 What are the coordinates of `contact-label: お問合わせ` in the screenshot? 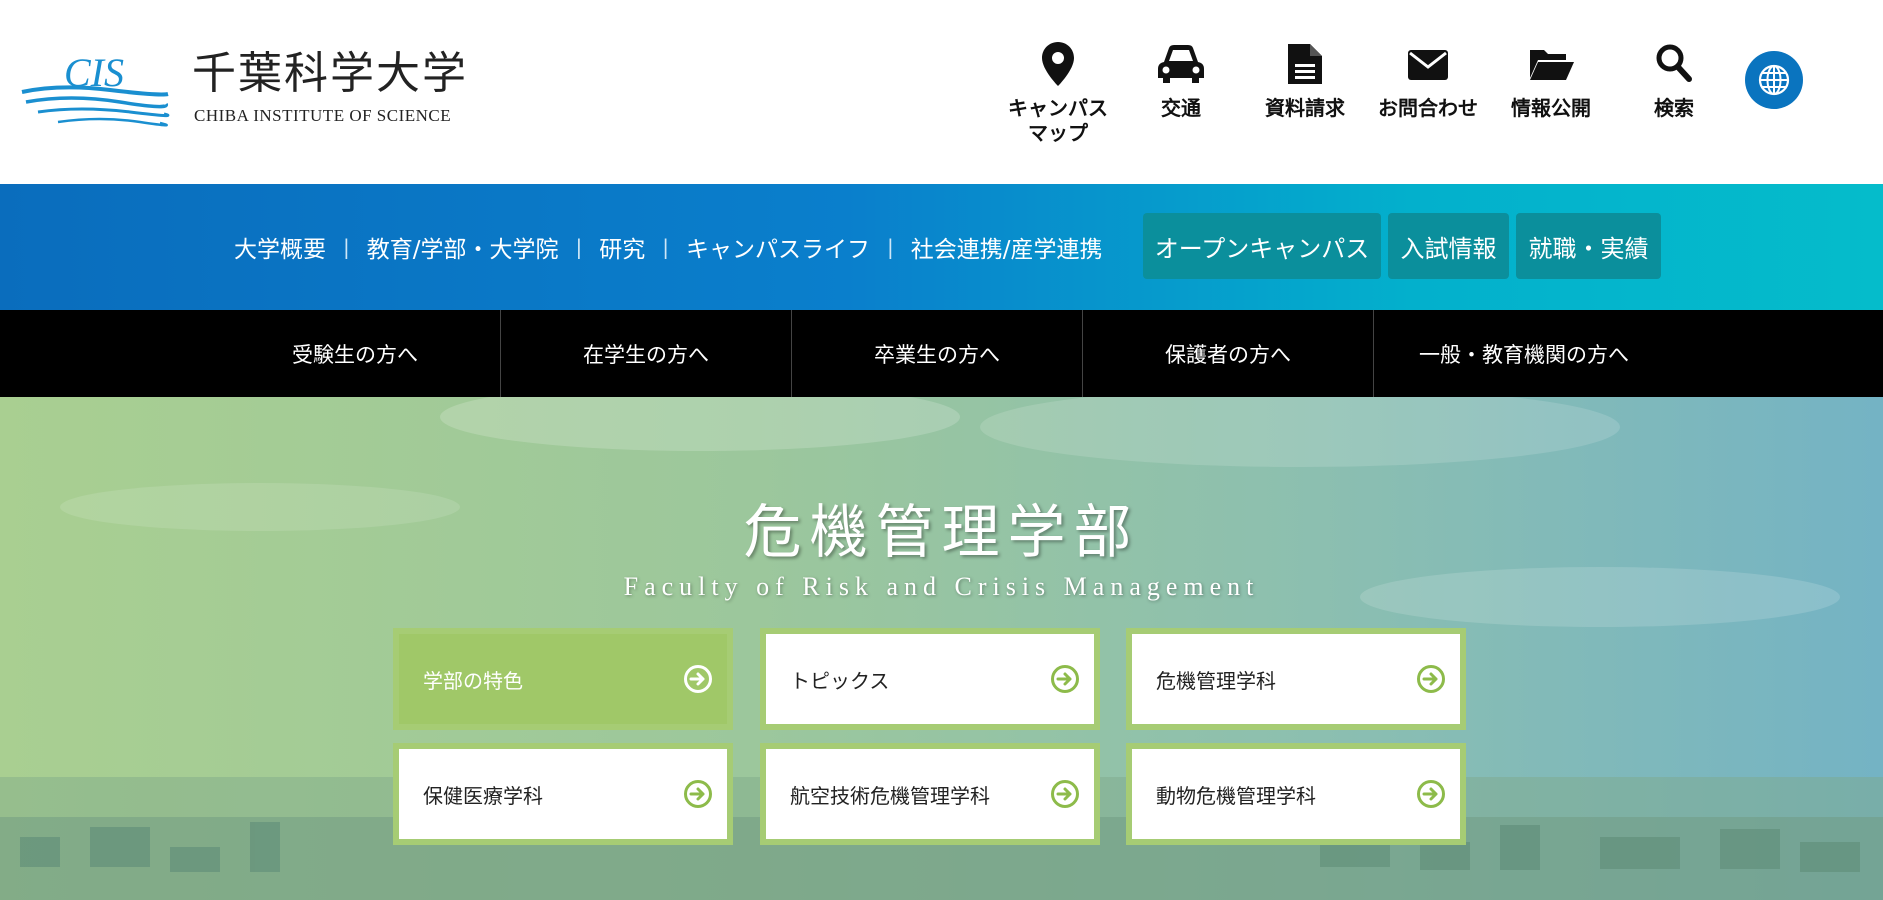 It's located at (1428, 108).